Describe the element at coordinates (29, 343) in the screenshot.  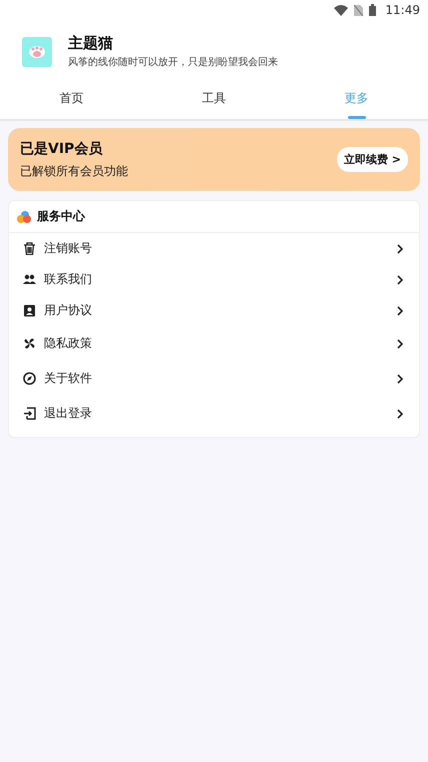
I see `pinwheel-icon` at that location.